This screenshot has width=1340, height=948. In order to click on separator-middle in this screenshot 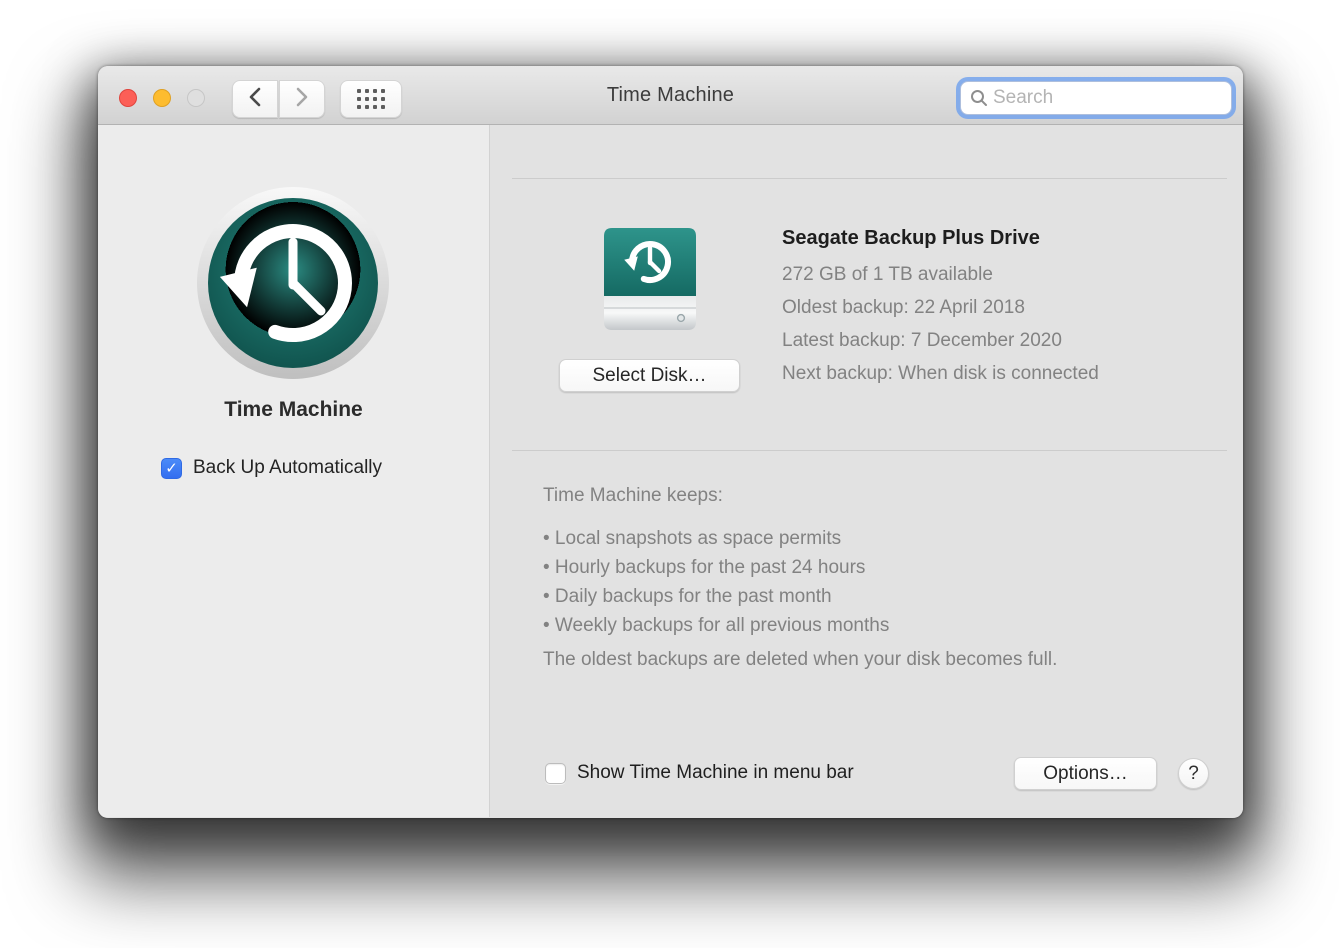, I will do `click(869, 450)`.